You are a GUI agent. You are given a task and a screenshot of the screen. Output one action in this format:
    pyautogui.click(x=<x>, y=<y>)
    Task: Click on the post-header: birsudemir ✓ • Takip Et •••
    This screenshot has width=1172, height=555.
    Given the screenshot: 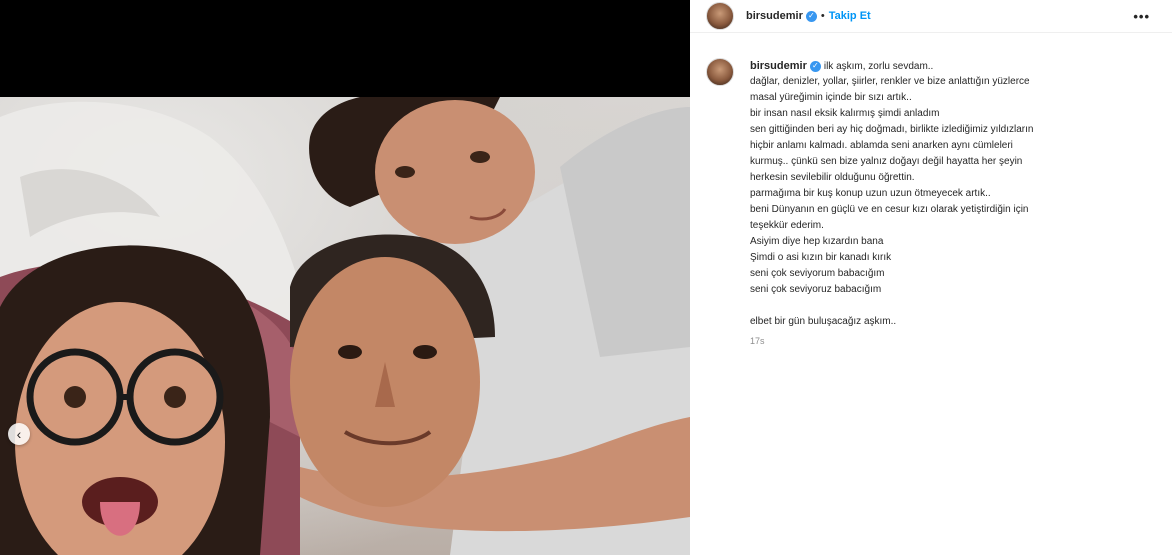 What is the action you would take?
    pyautogui.click(x=931, y=16)
    